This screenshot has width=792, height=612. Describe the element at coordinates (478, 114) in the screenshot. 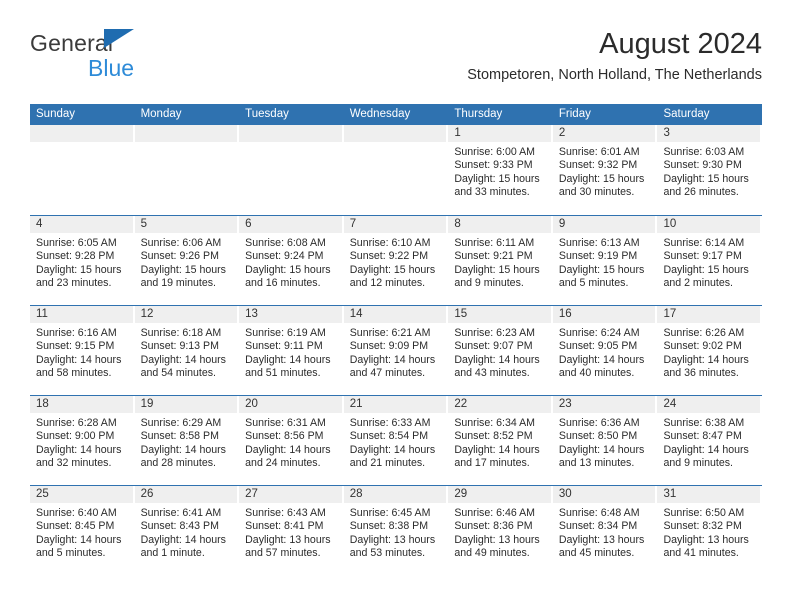

I see `weekday-header-thursday: Thursday` at that location.